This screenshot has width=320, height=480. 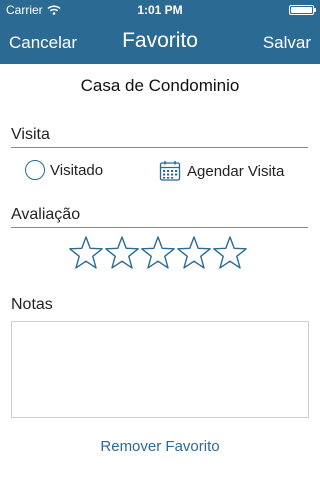 I want to click on battery-fill, so click(x=301, y=10).